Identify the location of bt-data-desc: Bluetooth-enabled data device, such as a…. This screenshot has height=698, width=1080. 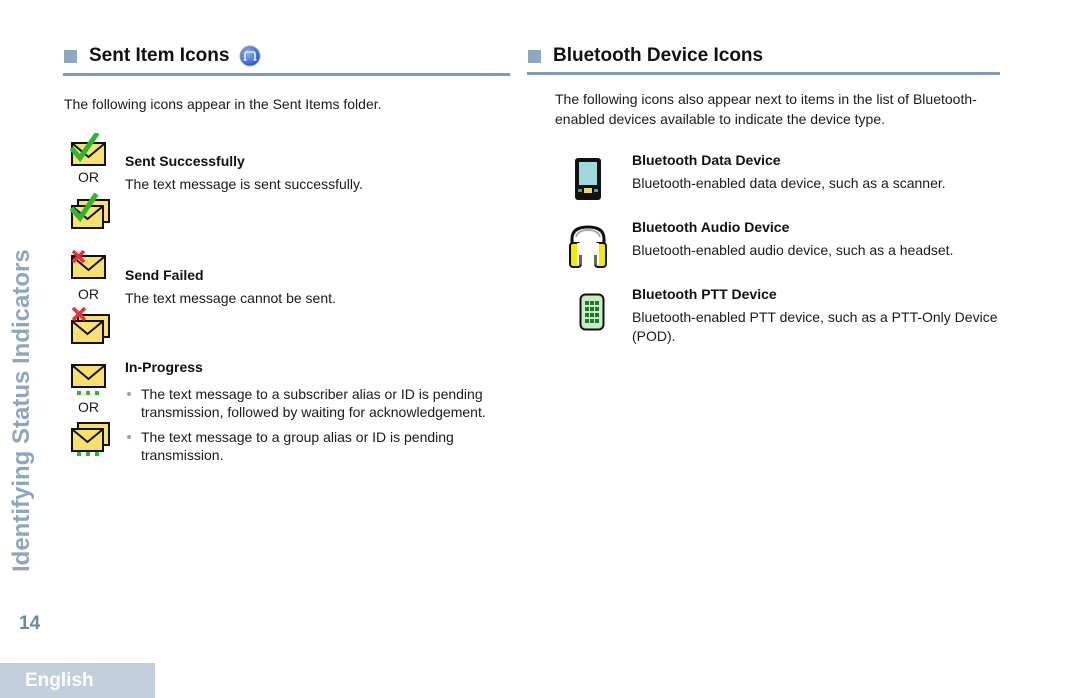
(789, 183).